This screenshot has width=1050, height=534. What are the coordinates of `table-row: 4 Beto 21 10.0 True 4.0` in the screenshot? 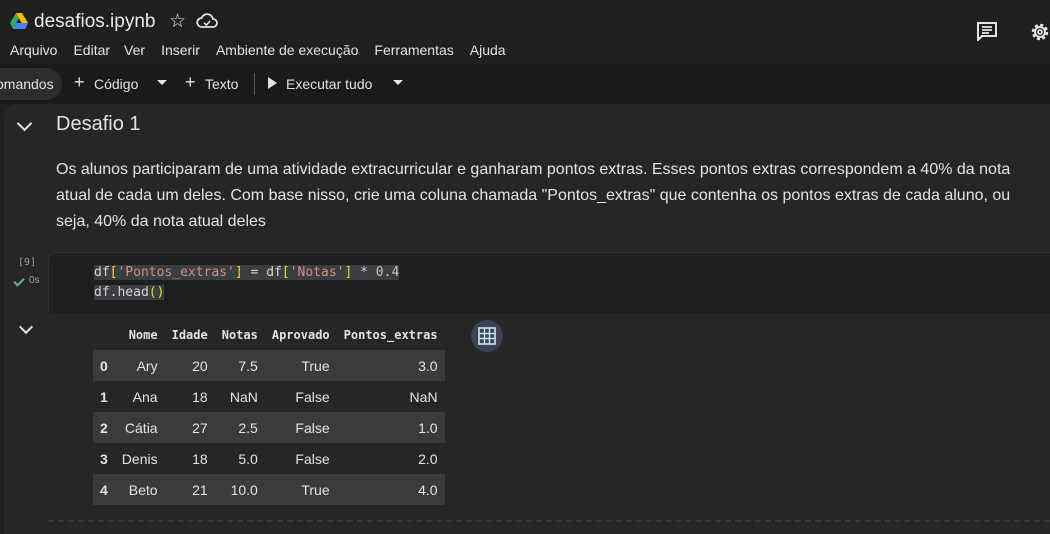 It's located at (269, 489).